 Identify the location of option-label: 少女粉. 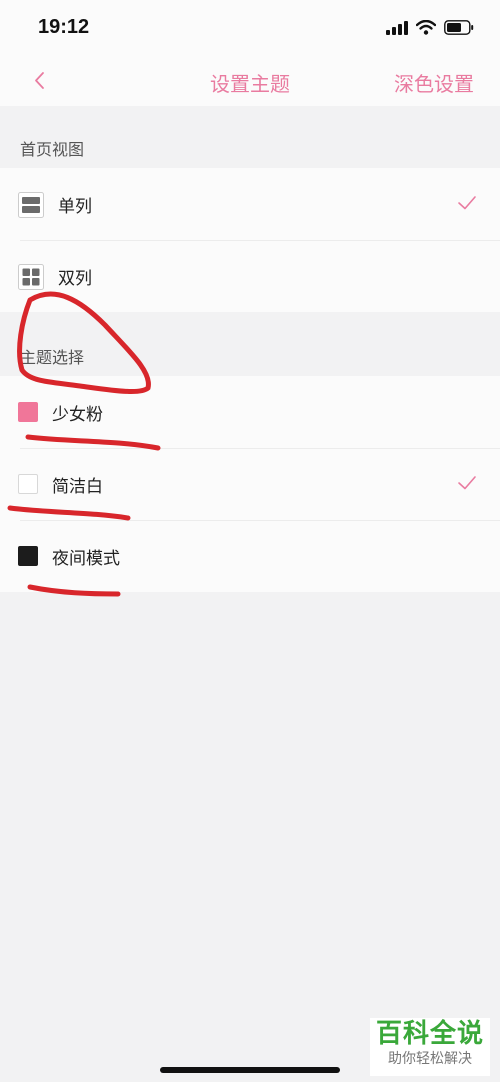
(77, 415).